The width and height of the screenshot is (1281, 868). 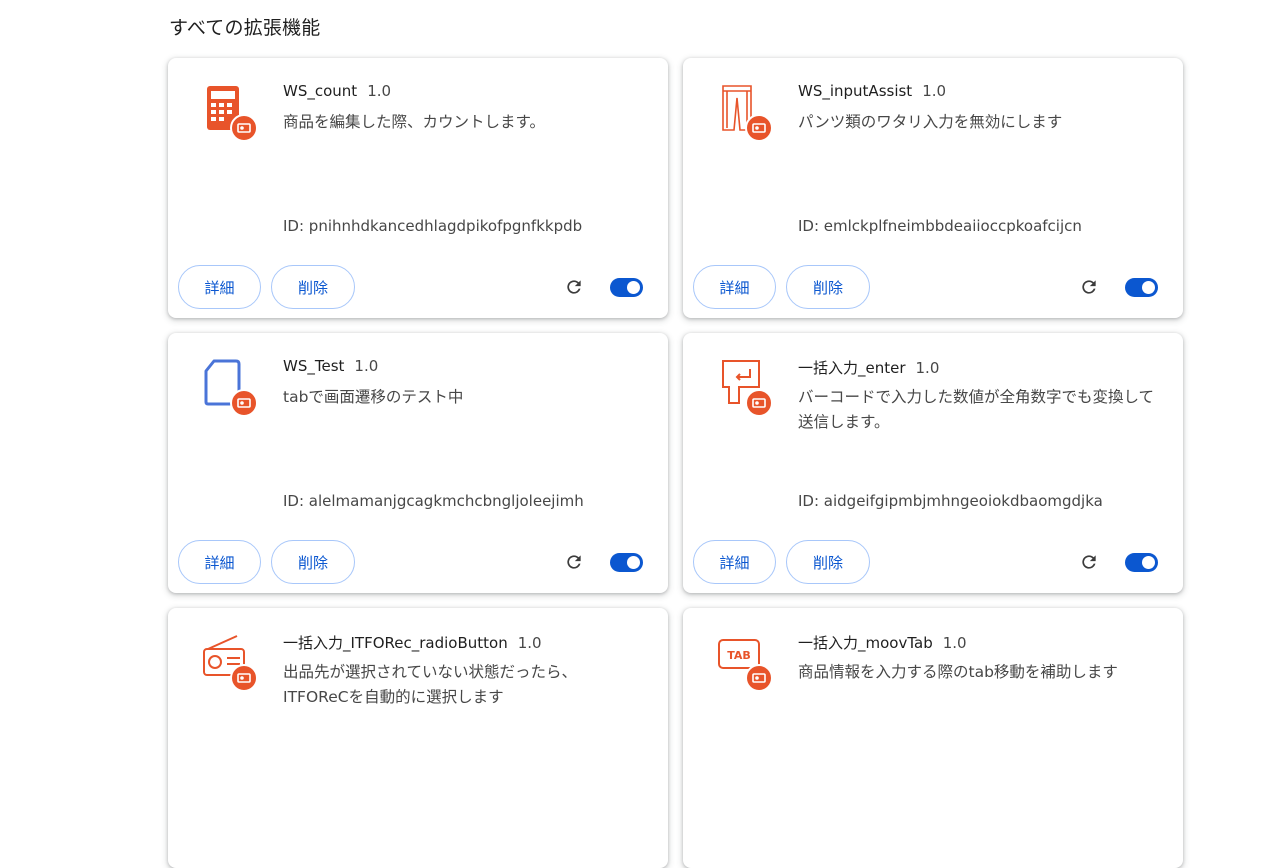 I want to click on enter-key-icon, so click(x=745, y=387).